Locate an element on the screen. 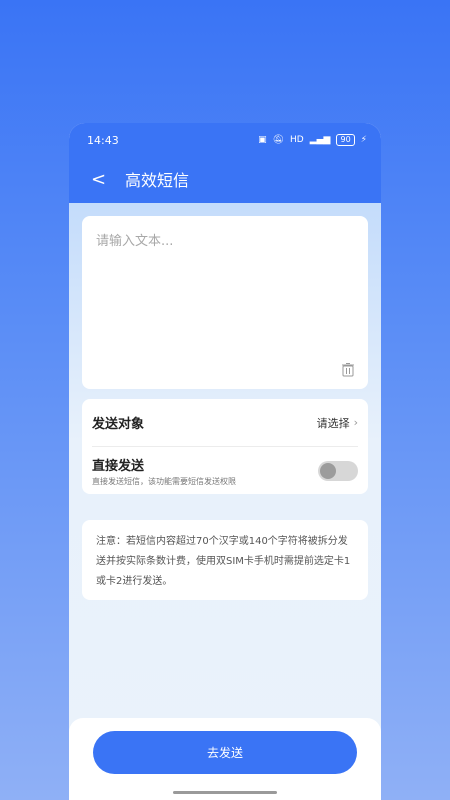 This screenshot has width=450, height=800. app-header: 14:43 ▣ 🔕︎ HD ▂▄▆ 90 ⚡︎ < 高效短信 is located at coordinates (225, 163).